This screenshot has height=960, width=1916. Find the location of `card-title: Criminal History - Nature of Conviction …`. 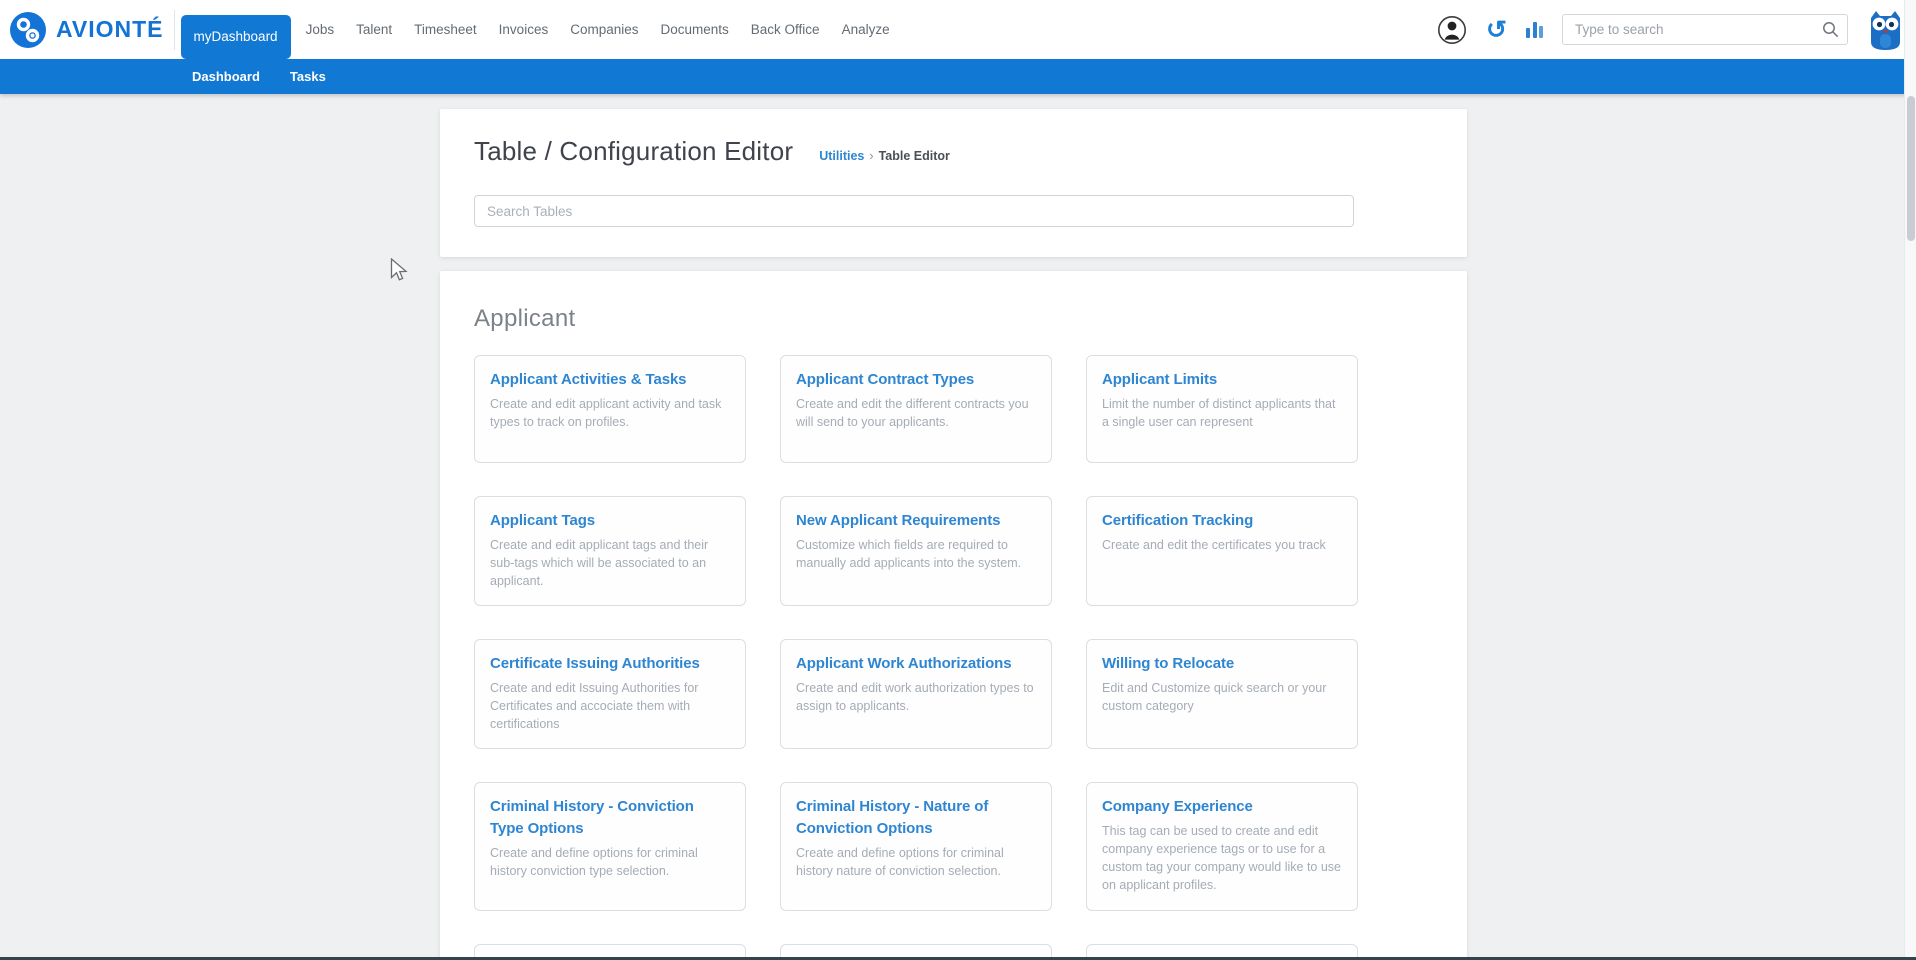

card-title: Criminal History - Nature of Conviction … is located at coordinates (892, 817).